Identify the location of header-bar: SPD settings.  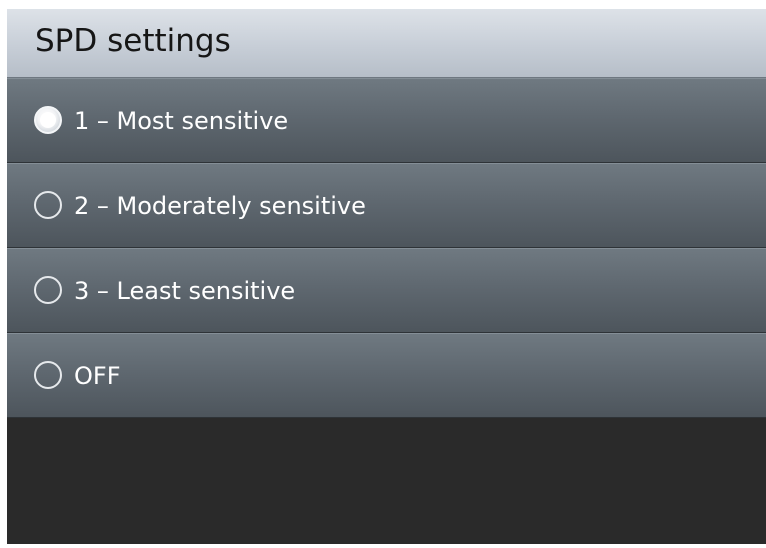
(386, 43).